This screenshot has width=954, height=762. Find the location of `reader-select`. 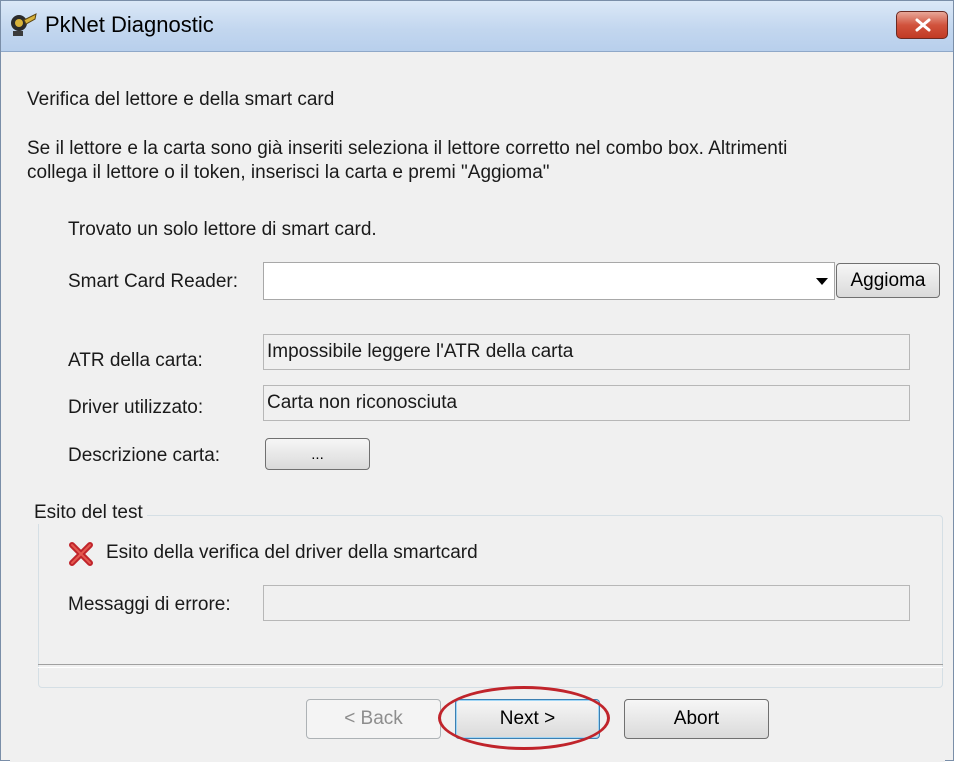

reader-select is located at coordinates (549, 281).